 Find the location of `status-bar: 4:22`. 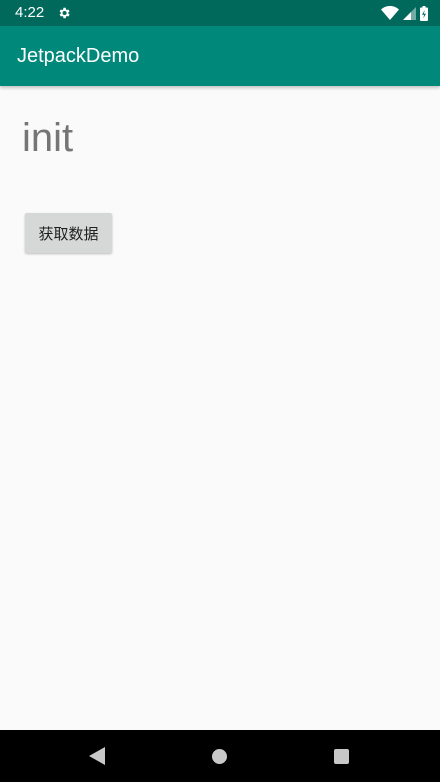

status-bar: 4:22 is located at coordinates (220, 13).